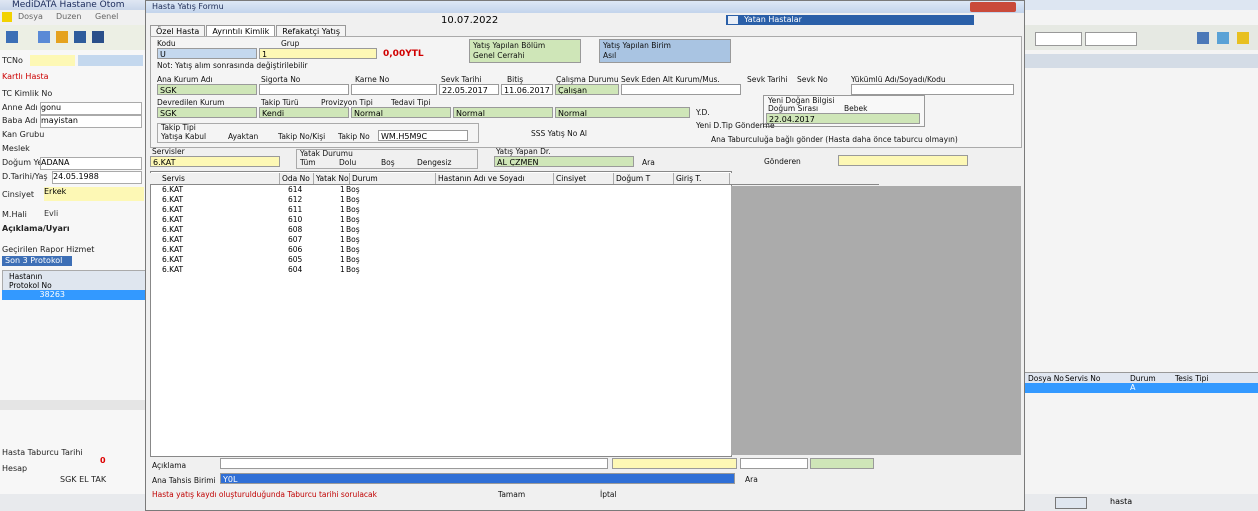 The width and height of the screenshot is (1258, 511). What do you see at coordinates (173, 189) in the screenshot?
I see `cell-servis: 6.KAT` at bounding box center [173, 189].